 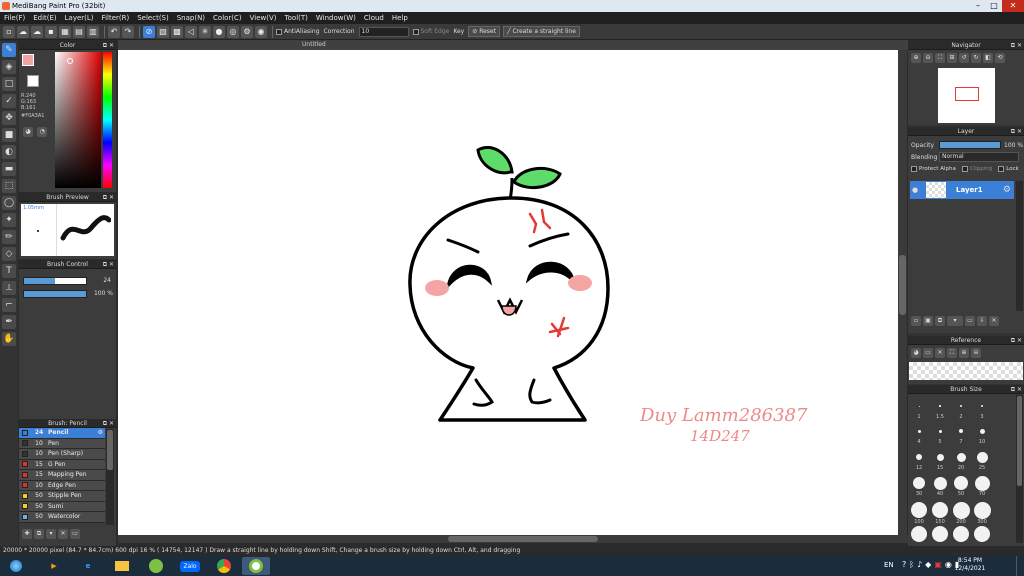 I want to click on taskbar-ie: e, so click(x=88, y=566).